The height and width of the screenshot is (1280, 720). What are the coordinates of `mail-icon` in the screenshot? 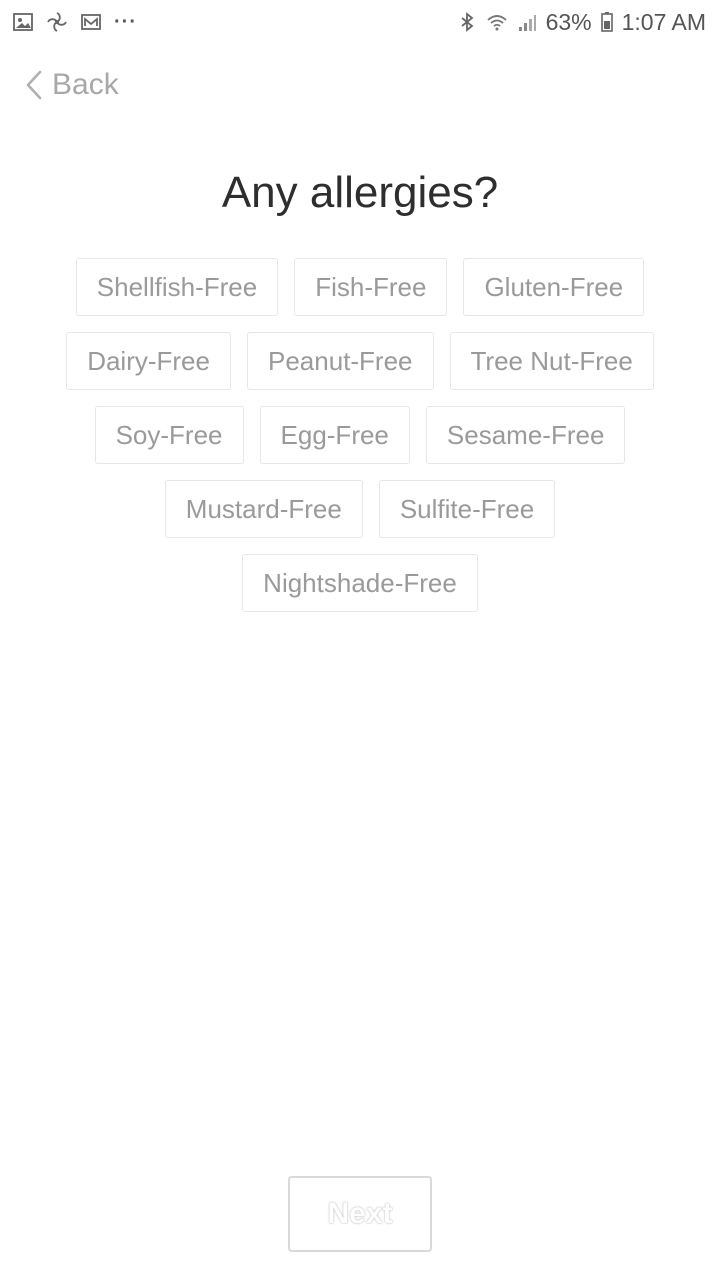 It's located at (91, 22).